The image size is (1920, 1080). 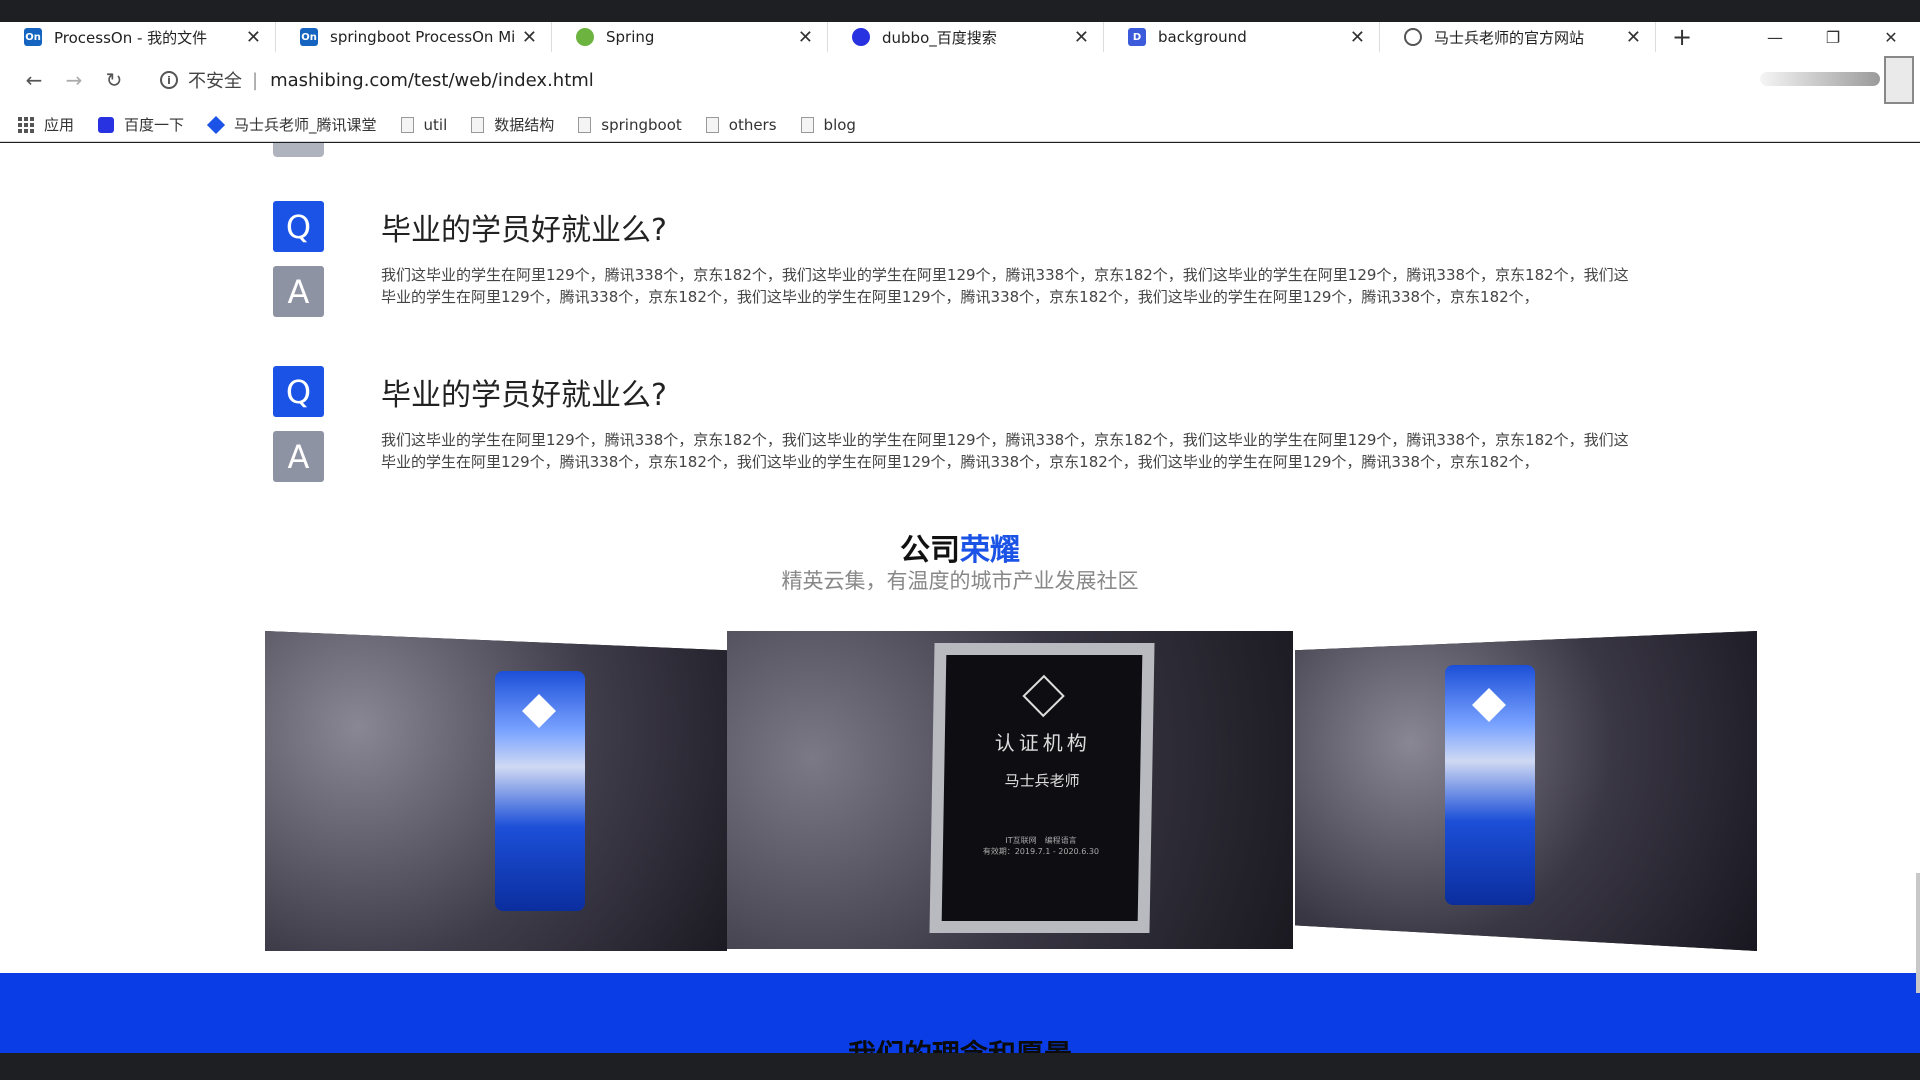 What do you see at coordinates (1682, 37) in the screenshot?
I see `new-tab-button: +` at bounding box center [1682, 37].